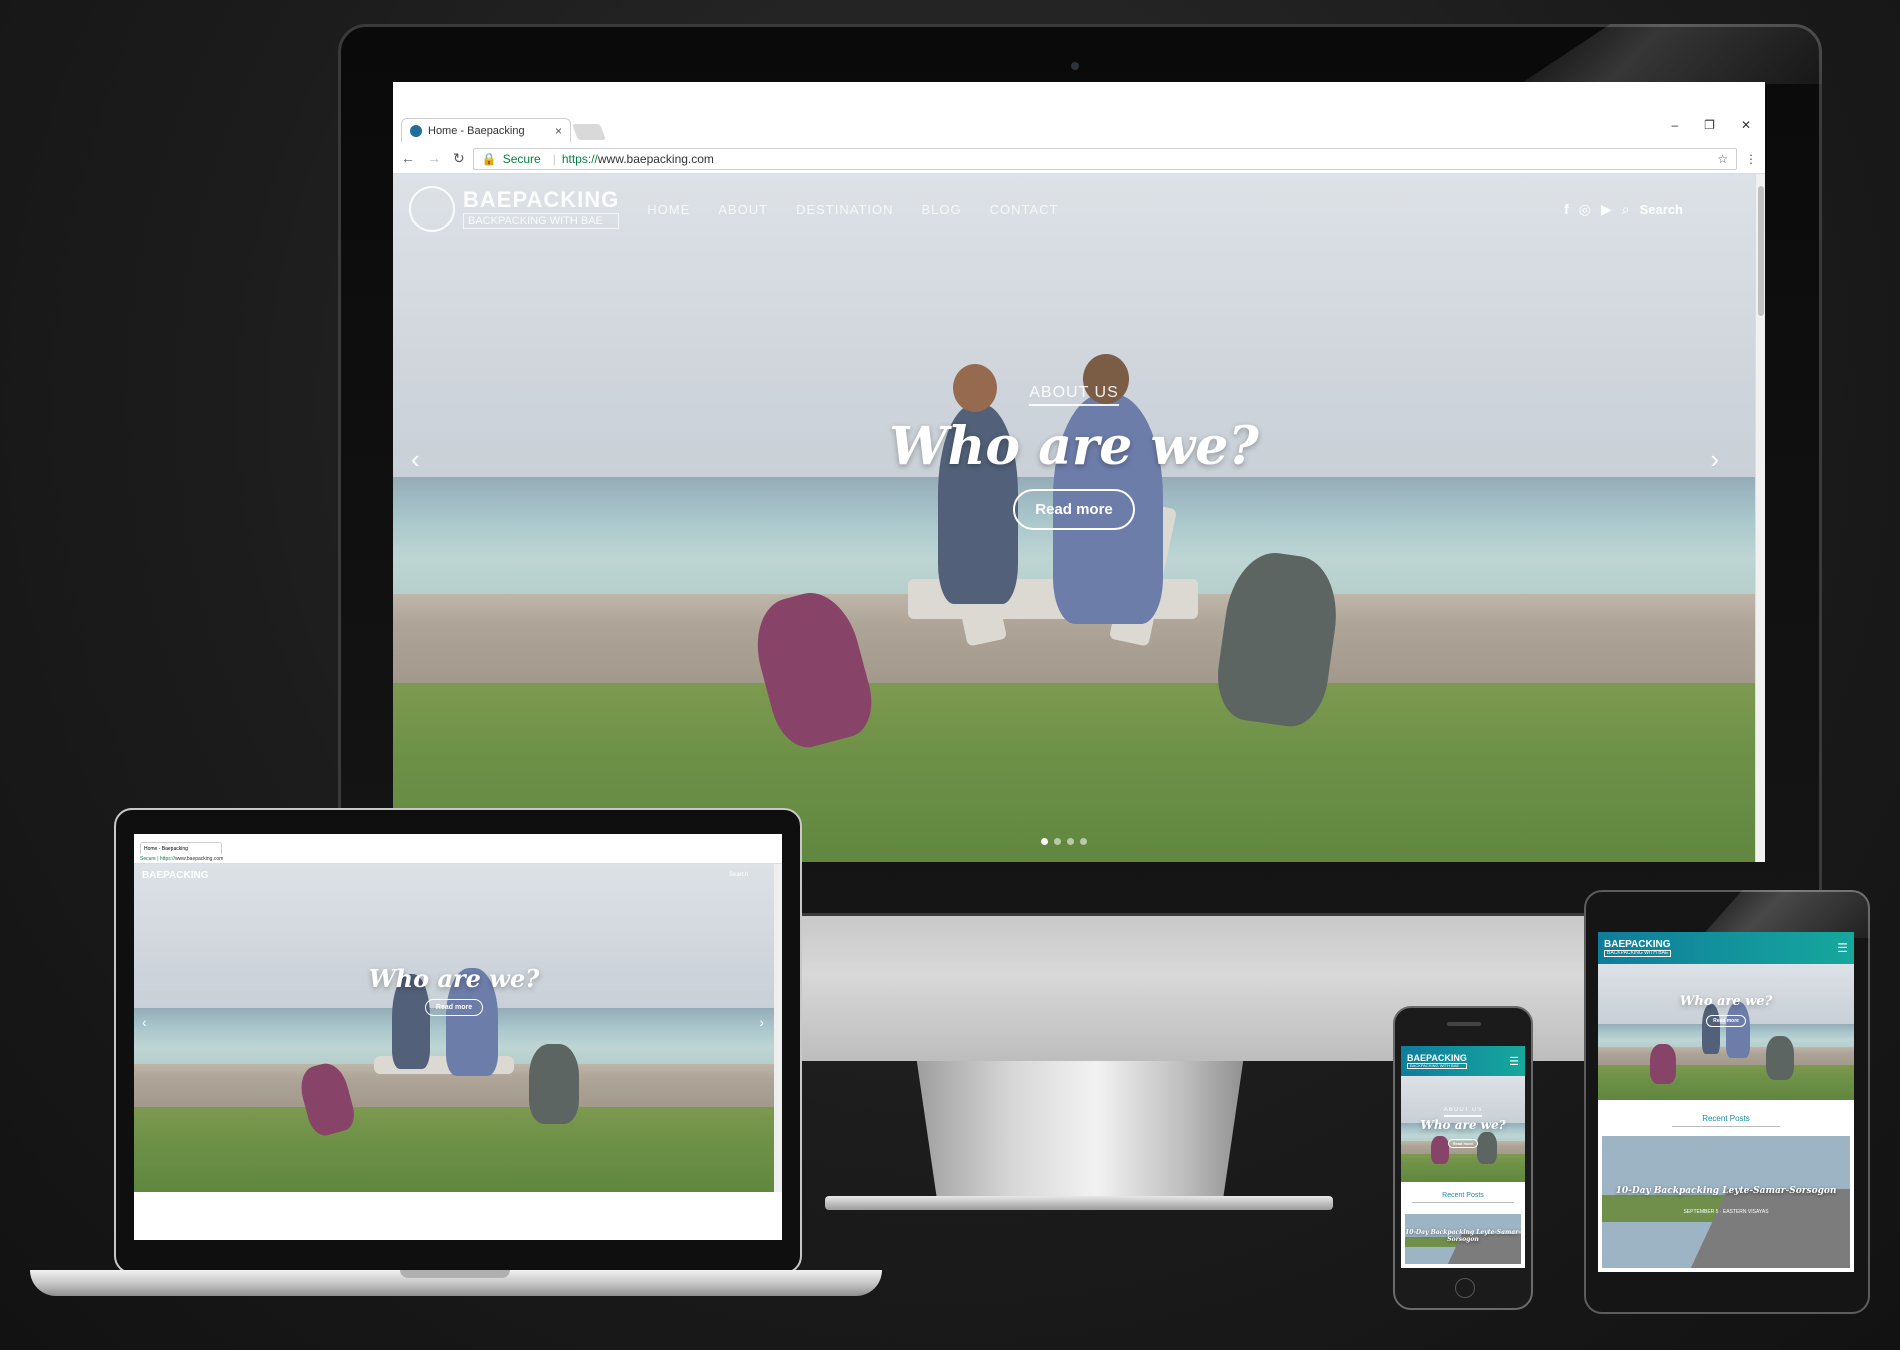 The image size is (1900, 1350). What do you see at coordinates (1024, 209) in the screenshot?
I see `menu-item-contact: CONTACT` at bounding box center [1024, 209].